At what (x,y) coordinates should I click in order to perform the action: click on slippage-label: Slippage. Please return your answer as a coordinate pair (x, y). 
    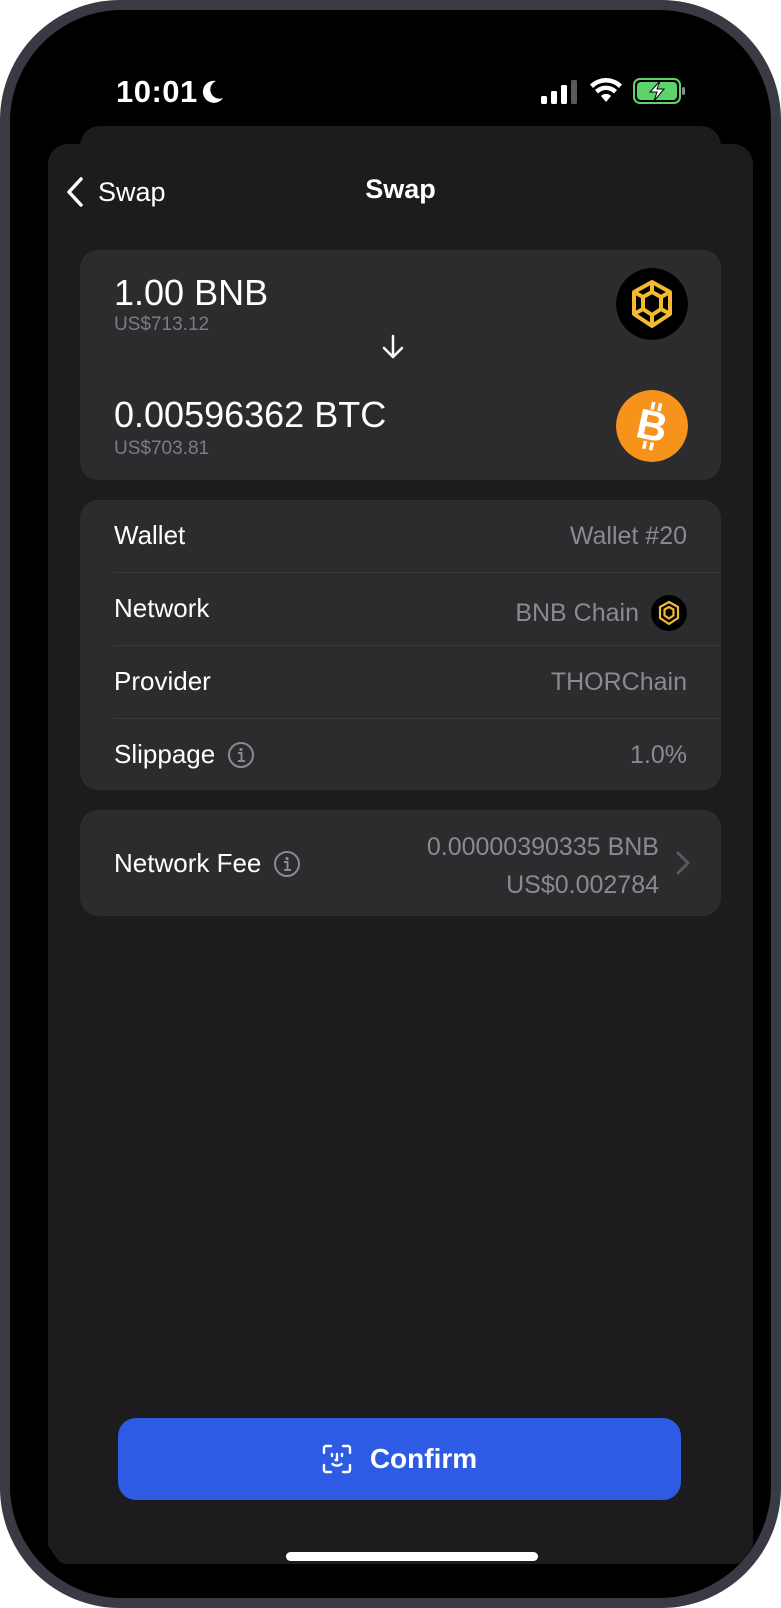
    Looking at the image, I should click on (165, 754).